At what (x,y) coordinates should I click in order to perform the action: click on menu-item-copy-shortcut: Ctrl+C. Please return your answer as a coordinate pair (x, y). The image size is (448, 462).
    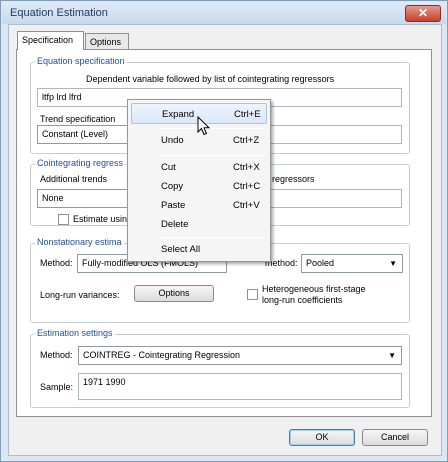
    Looking at the image, I should click on (247, 186).